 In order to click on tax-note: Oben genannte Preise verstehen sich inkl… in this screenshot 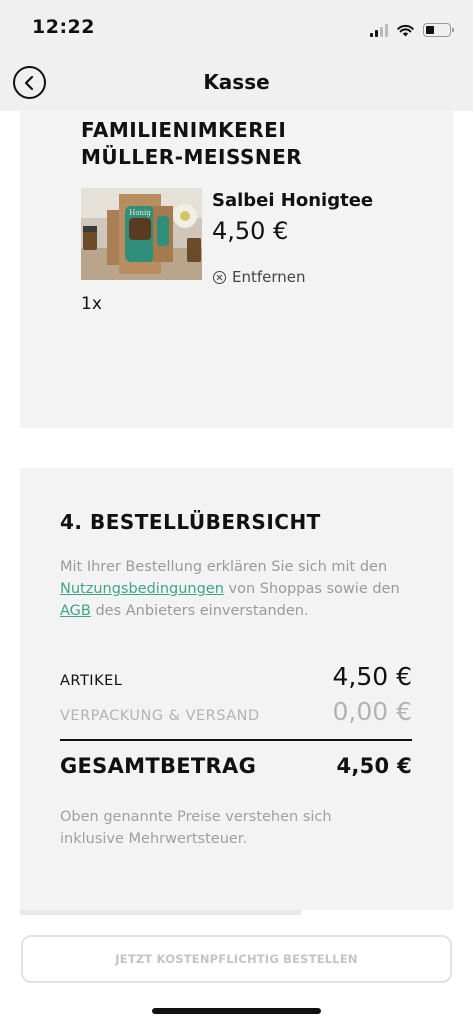, I will do `click(196, 828)`.